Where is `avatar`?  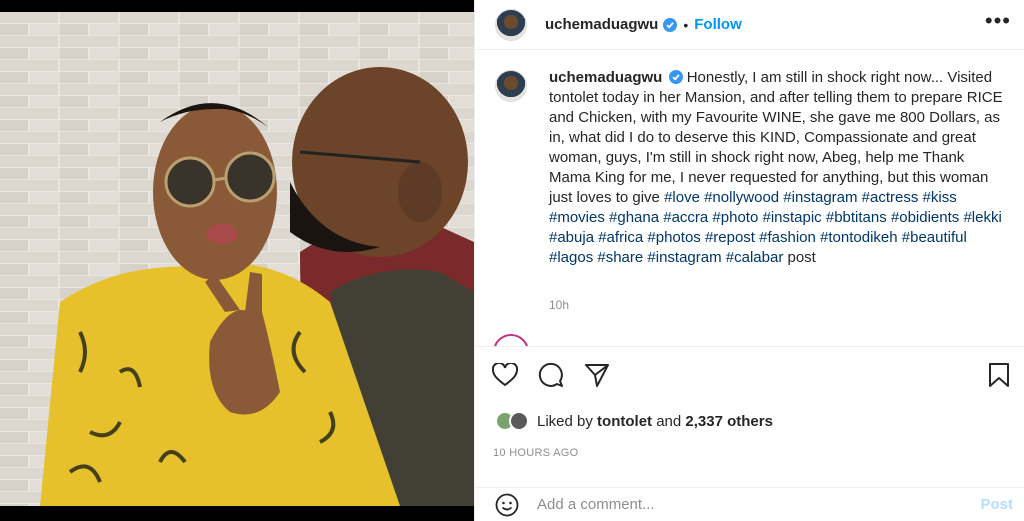
avatar is located at coordinates (511, 24).